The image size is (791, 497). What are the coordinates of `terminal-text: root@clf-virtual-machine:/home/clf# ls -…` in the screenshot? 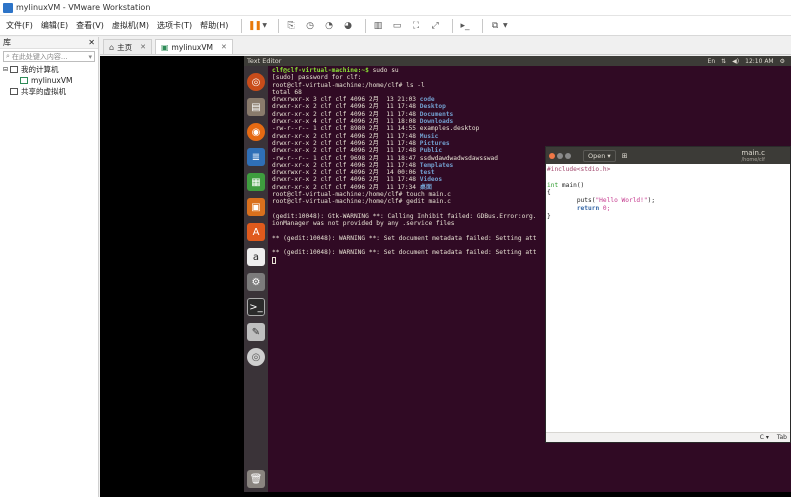 It's located at (348, 85).